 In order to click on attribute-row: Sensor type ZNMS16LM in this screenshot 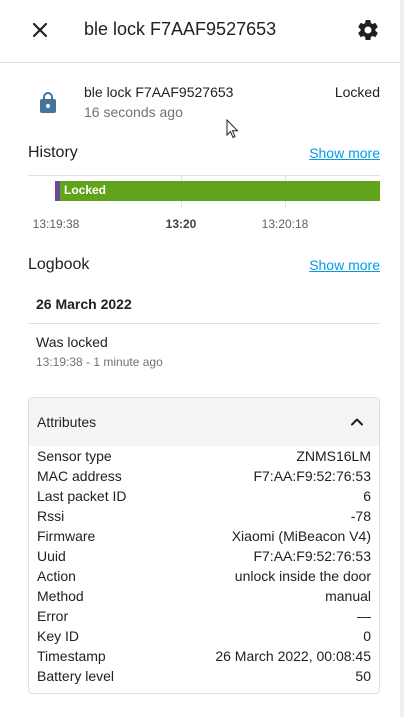, I will do `click(204, 456)`.